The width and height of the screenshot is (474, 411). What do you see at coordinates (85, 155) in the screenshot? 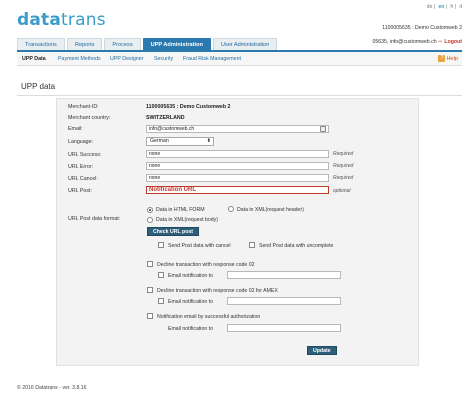
I see `url-success-label: URL Success:` at bounding box center [85, 155].